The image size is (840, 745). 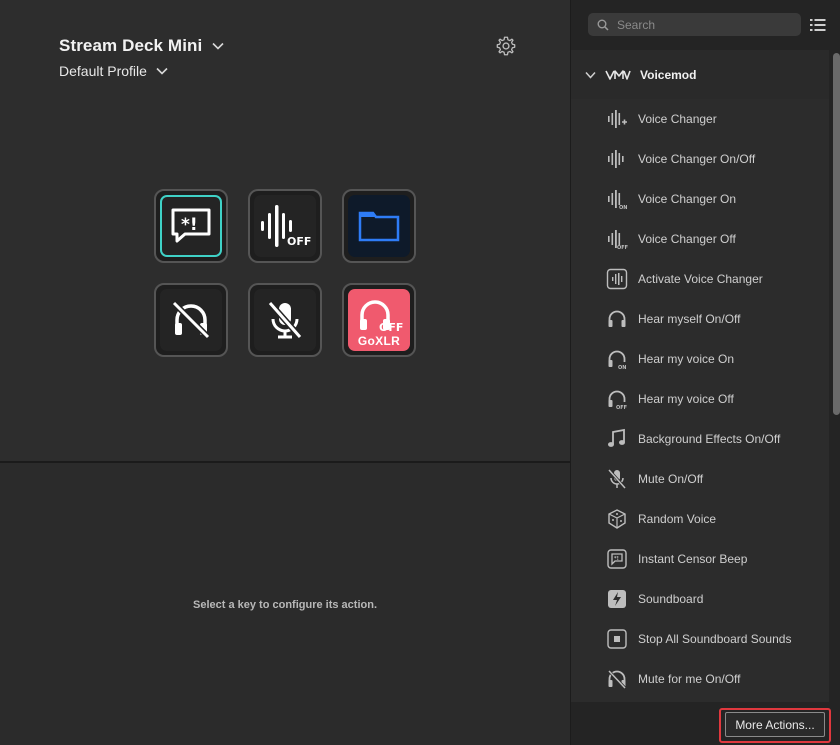 What do you see at coordinates (715, 639) in the screenshot?
I see `action-label: Stop All Soundboard Sounds` at bounding box center [715, 639].